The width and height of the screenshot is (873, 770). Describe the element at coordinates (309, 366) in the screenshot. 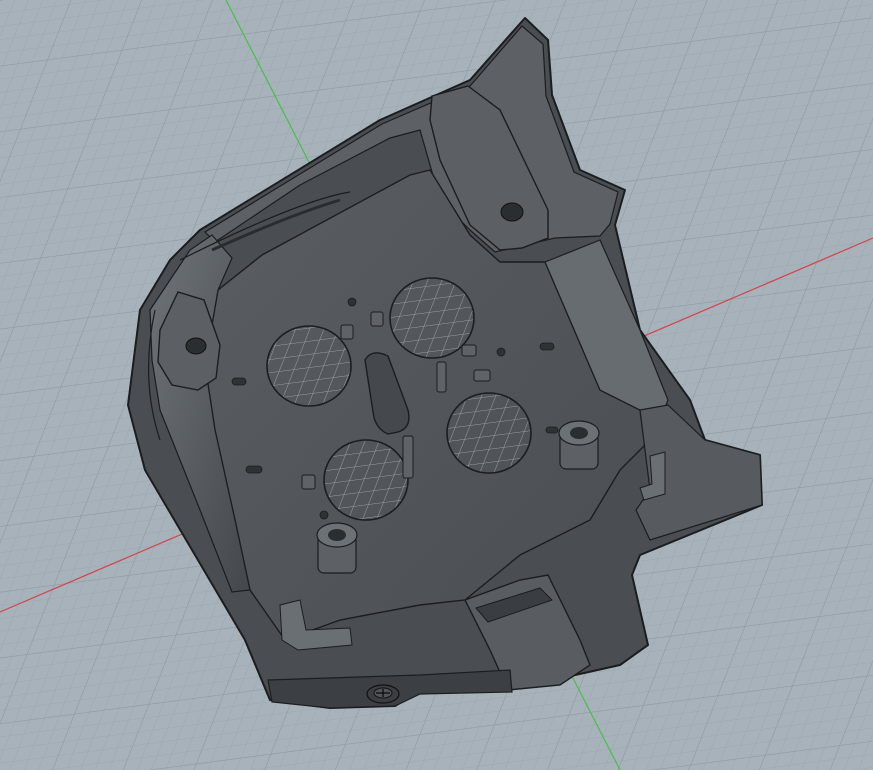

I see `hole-top-left` at that location.